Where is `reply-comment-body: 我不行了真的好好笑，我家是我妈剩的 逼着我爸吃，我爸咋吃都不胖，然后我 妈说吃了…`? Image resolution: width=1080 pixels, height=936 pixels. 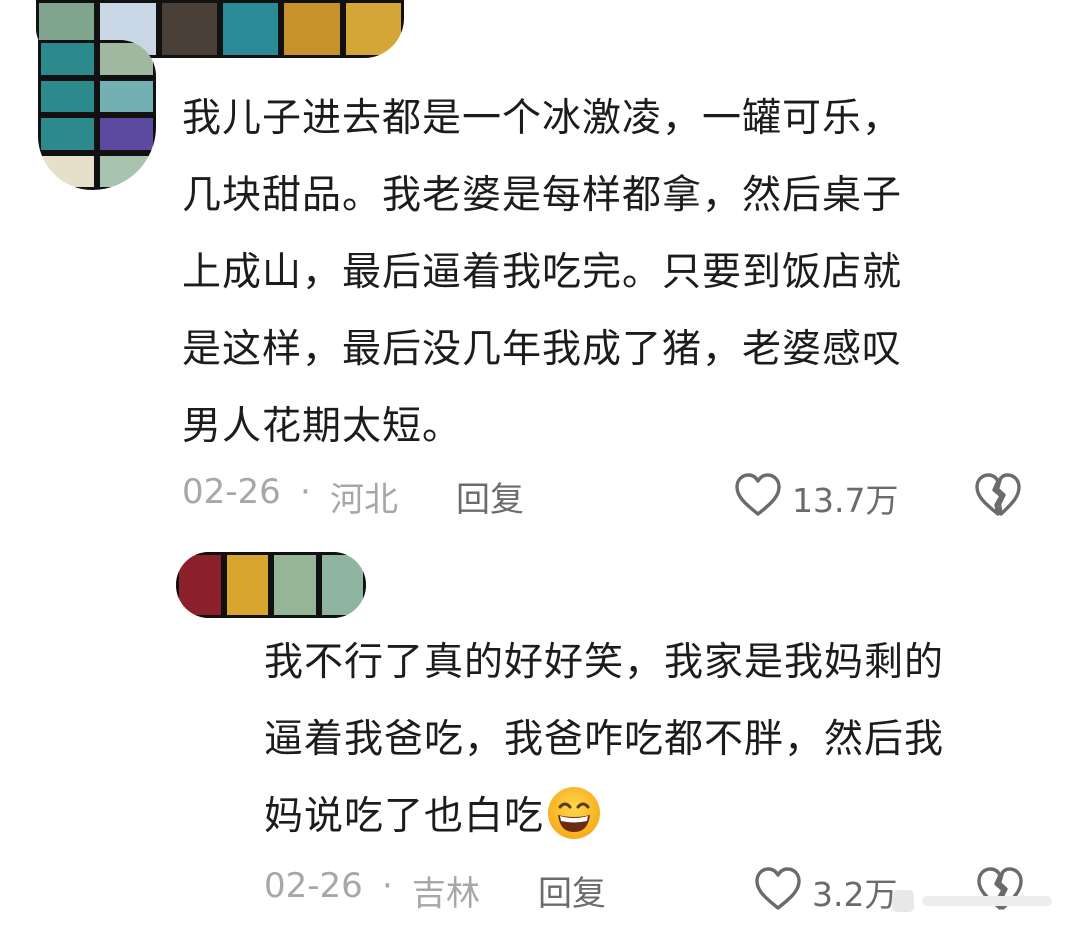 reply-comment-body: 我不行了真的好好笑，我家是我妈剩的 逼着我爸吃，我爸咋吃都不胖，然后我 妈说吃了… is located at coordinates (604, 739).